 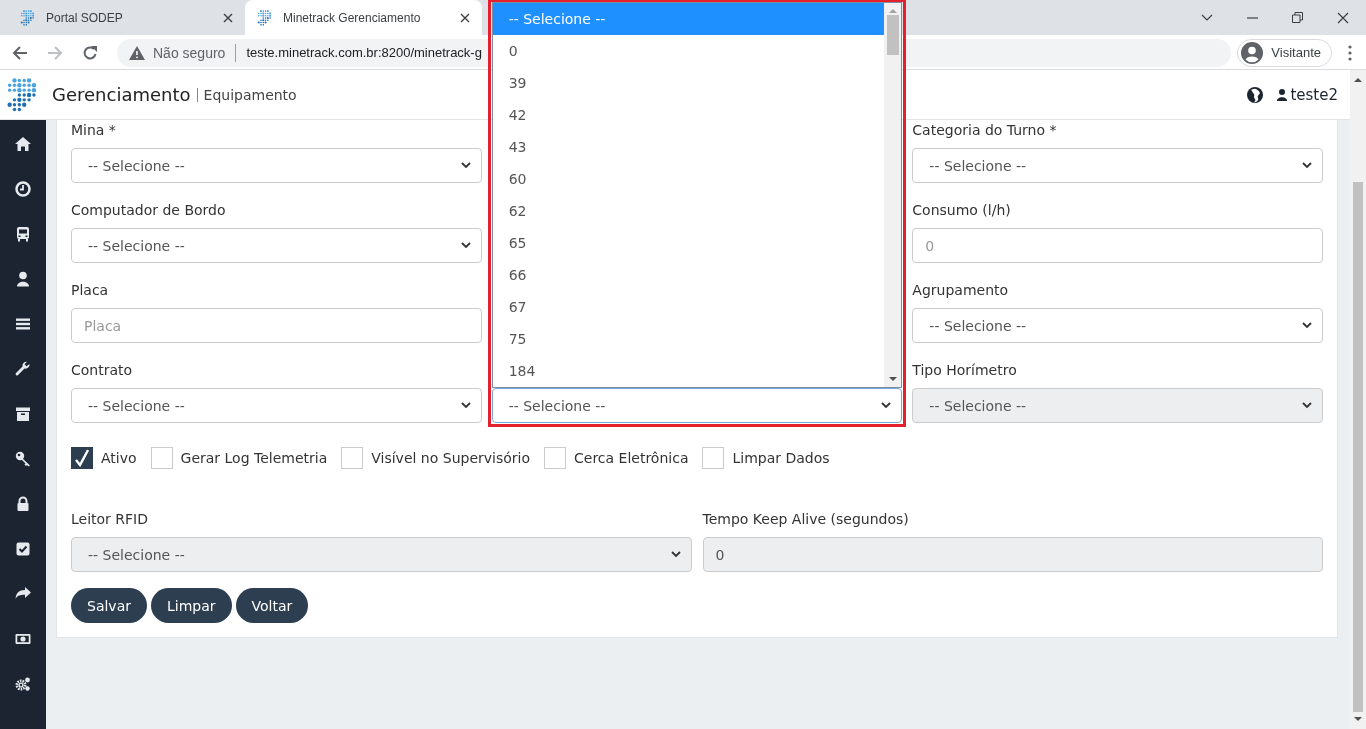 I want to click on dropdown-option: 39, so click(x=688, y=83).